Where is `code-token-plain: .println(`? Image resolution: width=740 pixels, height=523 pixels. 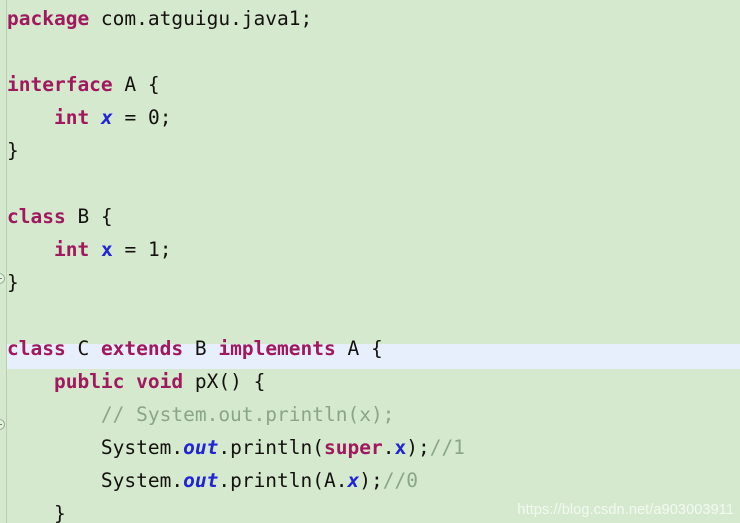
code-token-plain: .println( is located at coordinates (271, 447).